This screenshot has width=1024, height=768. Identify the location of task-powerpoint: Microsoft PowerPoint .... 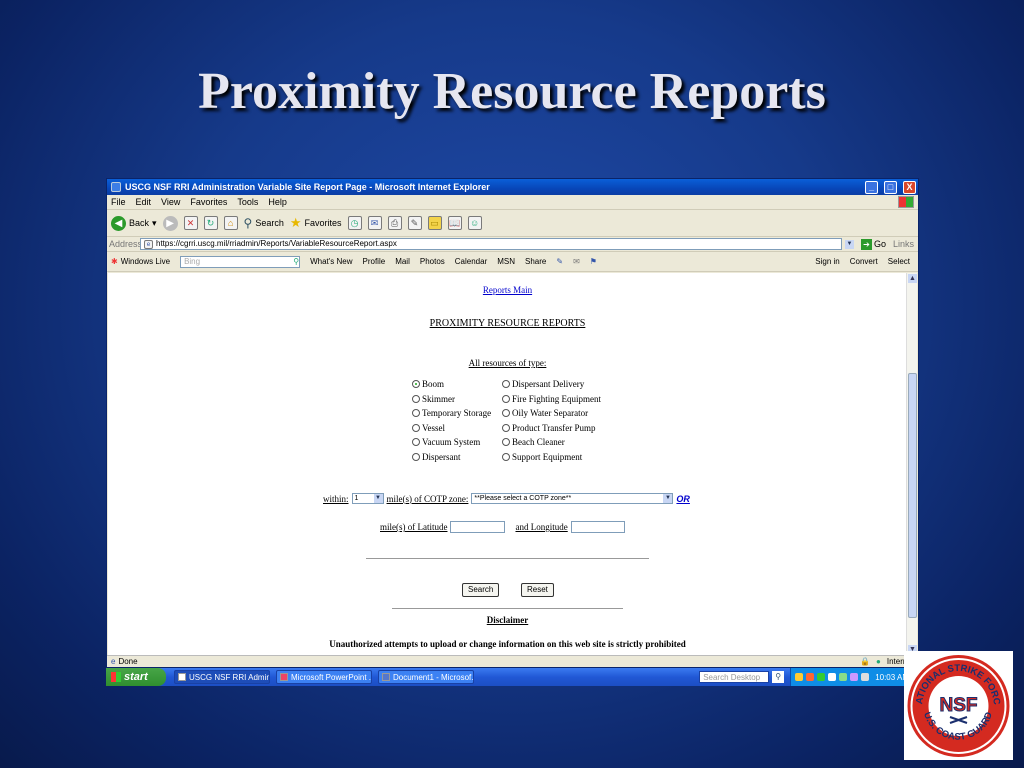
(324, 677).